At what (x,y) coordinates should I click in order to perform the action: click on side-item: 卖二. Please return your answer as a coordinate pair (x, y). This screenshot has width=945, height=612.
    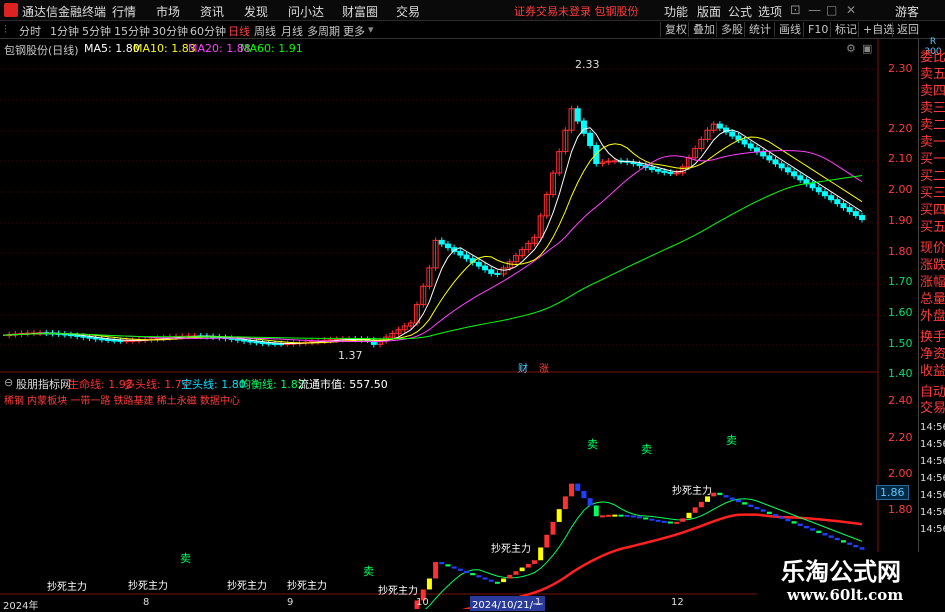
    Looking at the image, I should click on (932, 125).